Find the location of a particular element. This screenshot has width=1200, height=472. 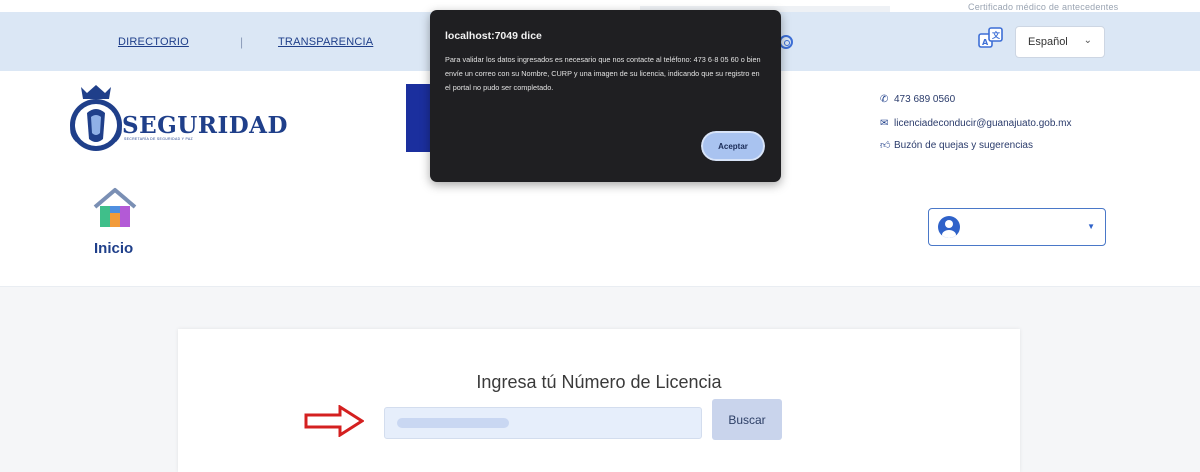

faded-top-text: Certificado médico de antecedentes is located at coordinates (1043, 7).